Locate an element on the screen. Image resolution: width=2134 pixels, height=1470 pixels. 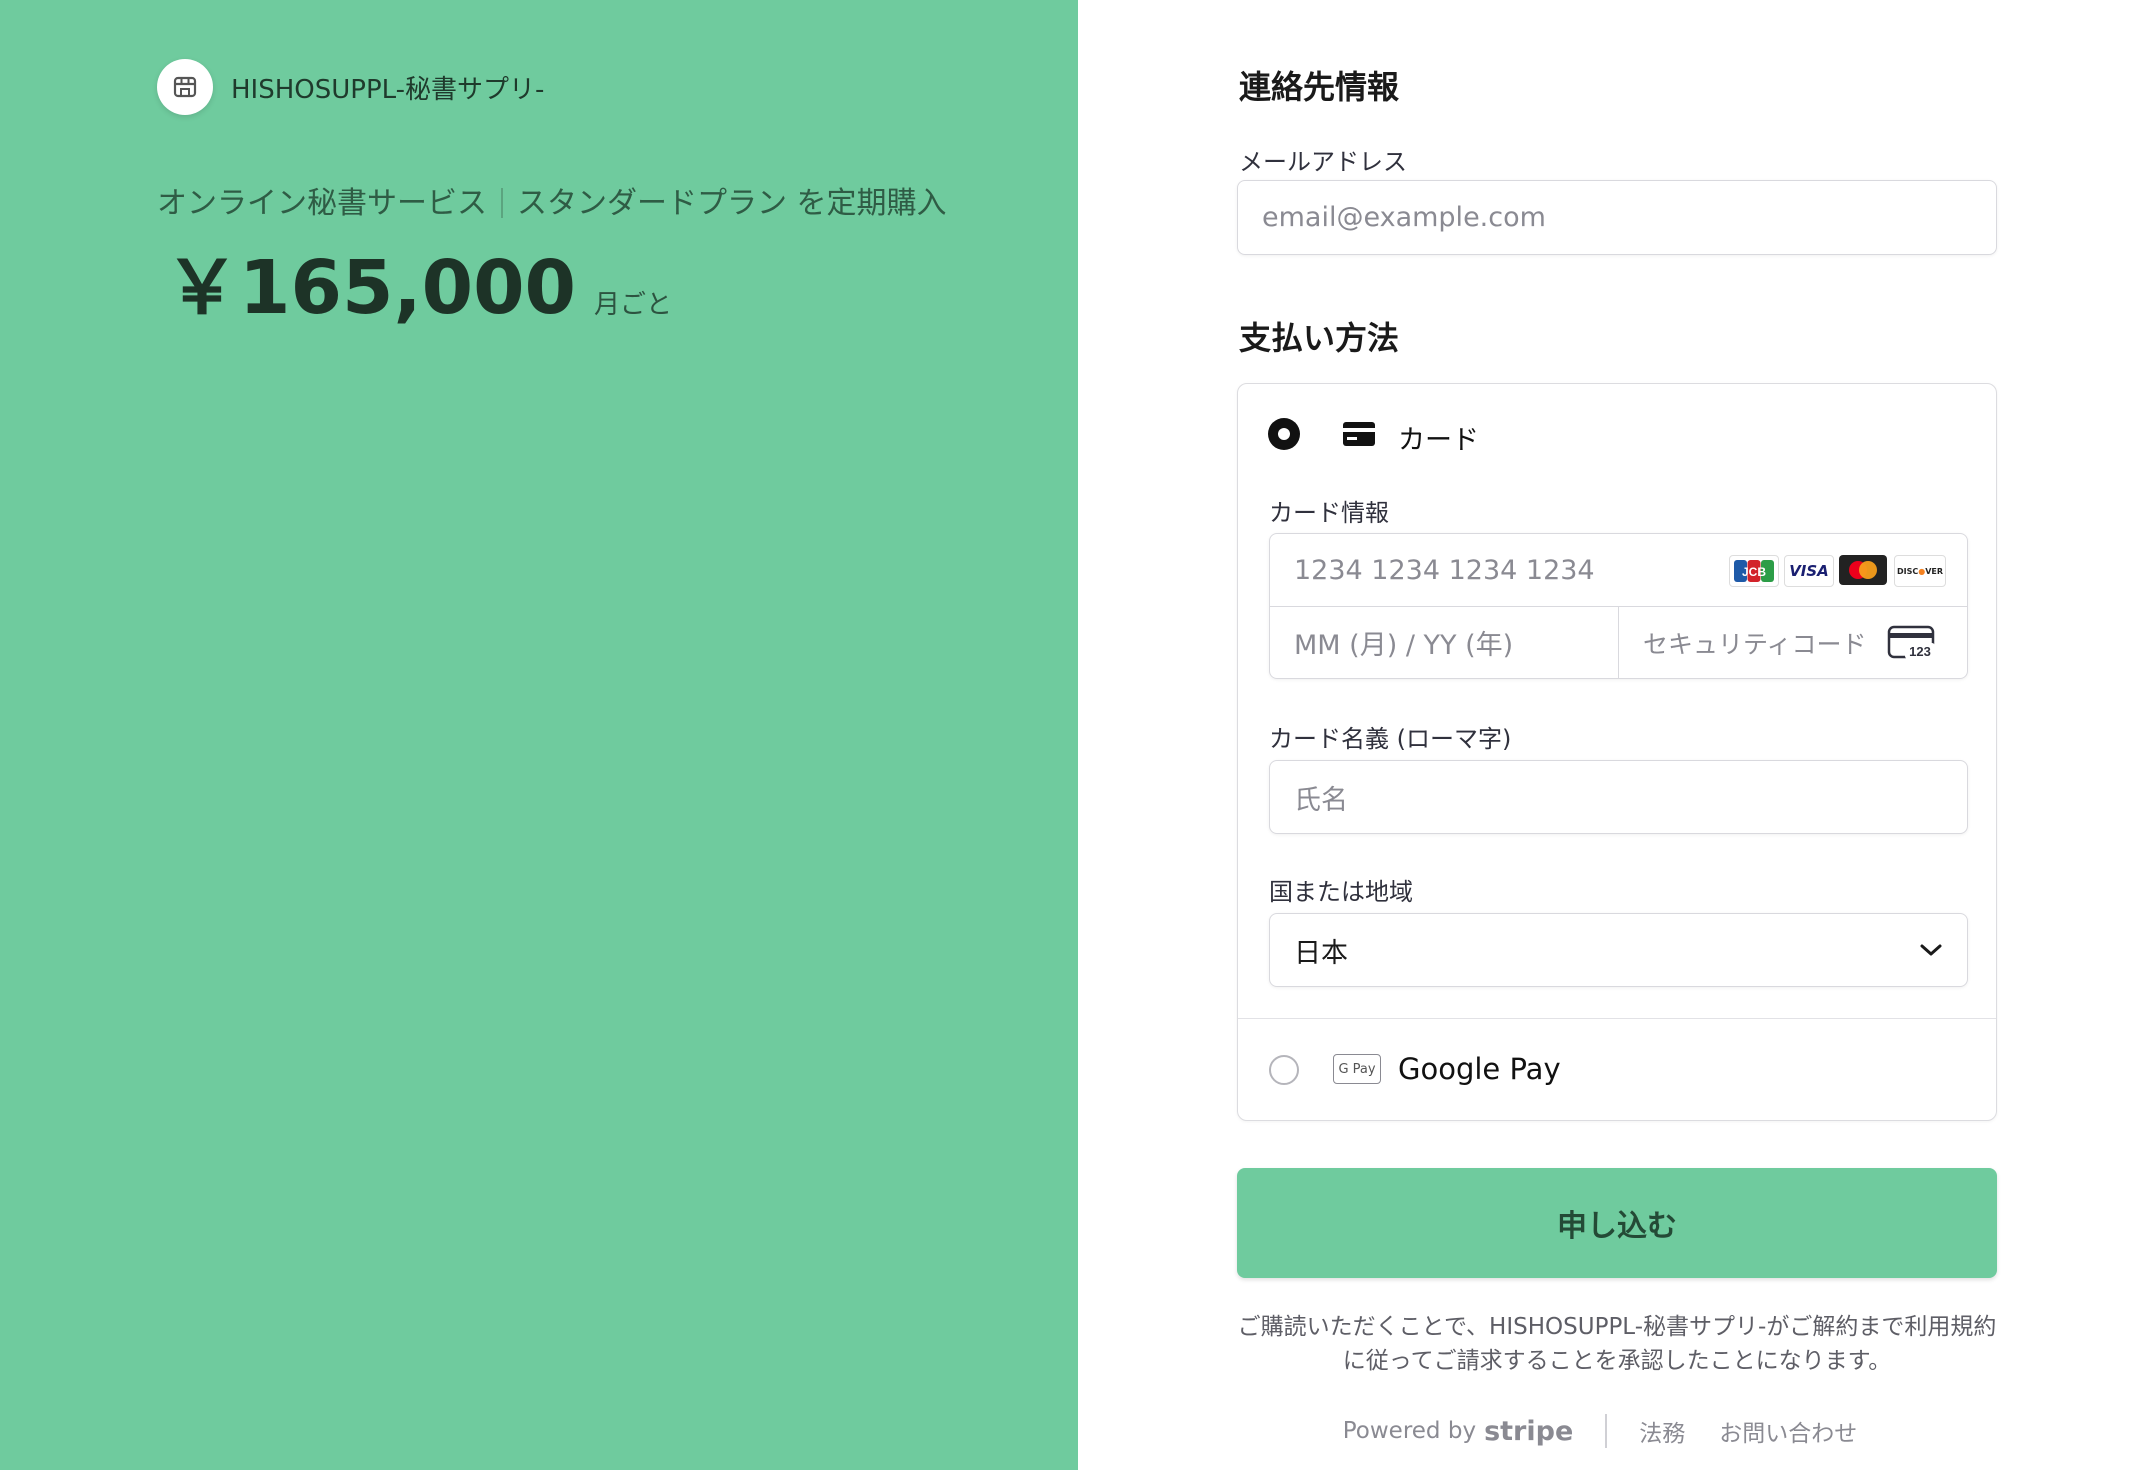
subscribe-button-label: 申し込む is located at coordinates (1617, 1226).